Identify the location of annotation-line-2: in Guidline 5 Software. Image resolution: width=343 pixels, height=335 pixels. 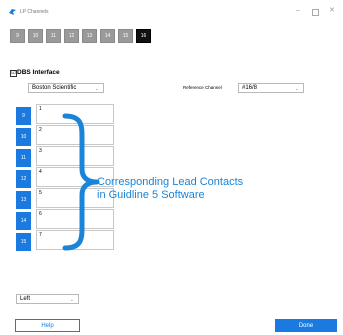
(151, 195).